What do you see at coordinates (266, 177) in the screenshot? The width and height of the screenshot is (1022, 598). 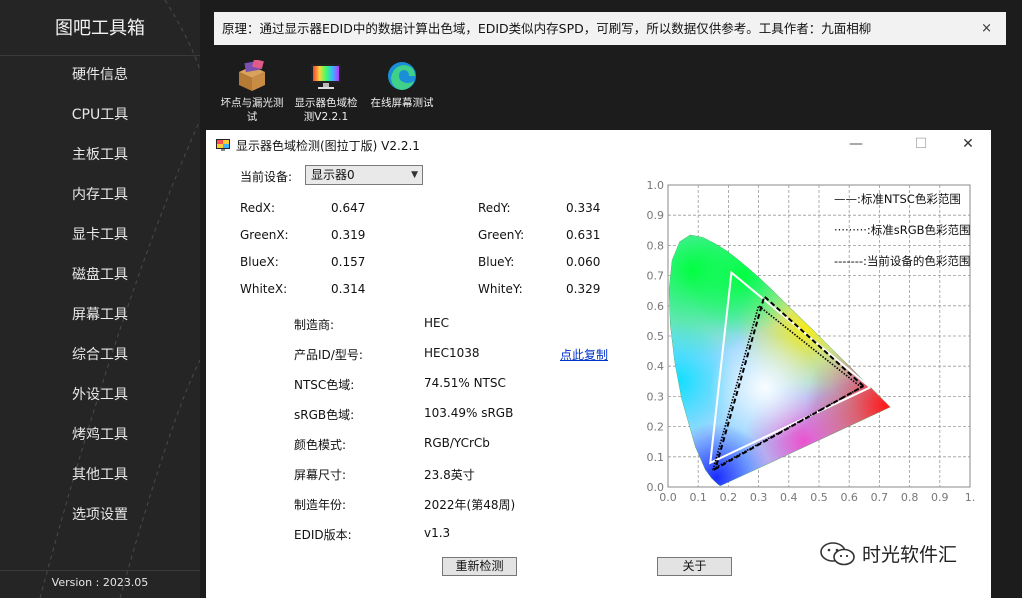 I see `device-label: 当前设备:` at bounding box center [266, 177].